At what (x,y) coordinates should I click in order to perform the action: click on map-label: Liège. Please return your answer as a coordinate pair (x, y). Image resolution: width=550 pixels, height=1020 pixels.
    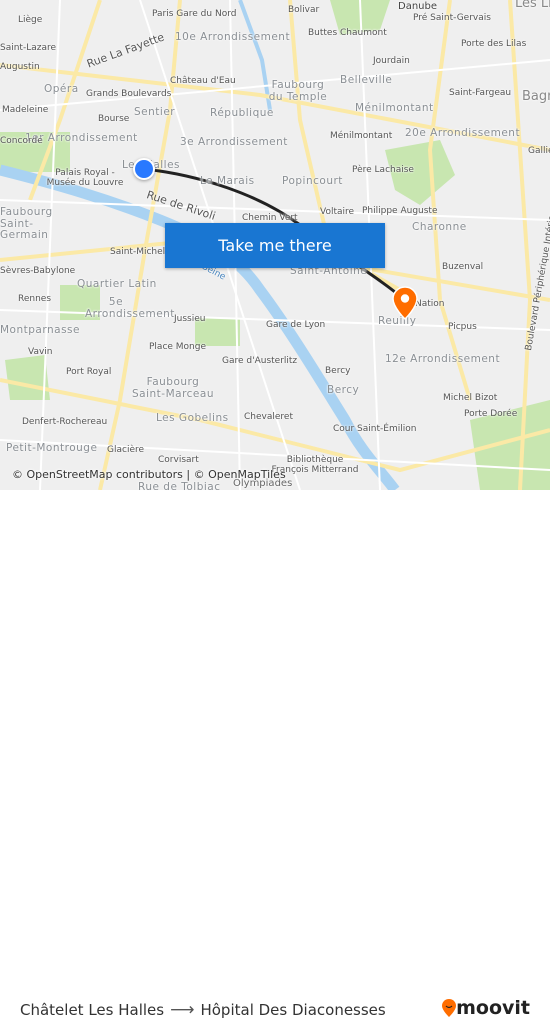
    Looking at the image, I should click on (30, 20).